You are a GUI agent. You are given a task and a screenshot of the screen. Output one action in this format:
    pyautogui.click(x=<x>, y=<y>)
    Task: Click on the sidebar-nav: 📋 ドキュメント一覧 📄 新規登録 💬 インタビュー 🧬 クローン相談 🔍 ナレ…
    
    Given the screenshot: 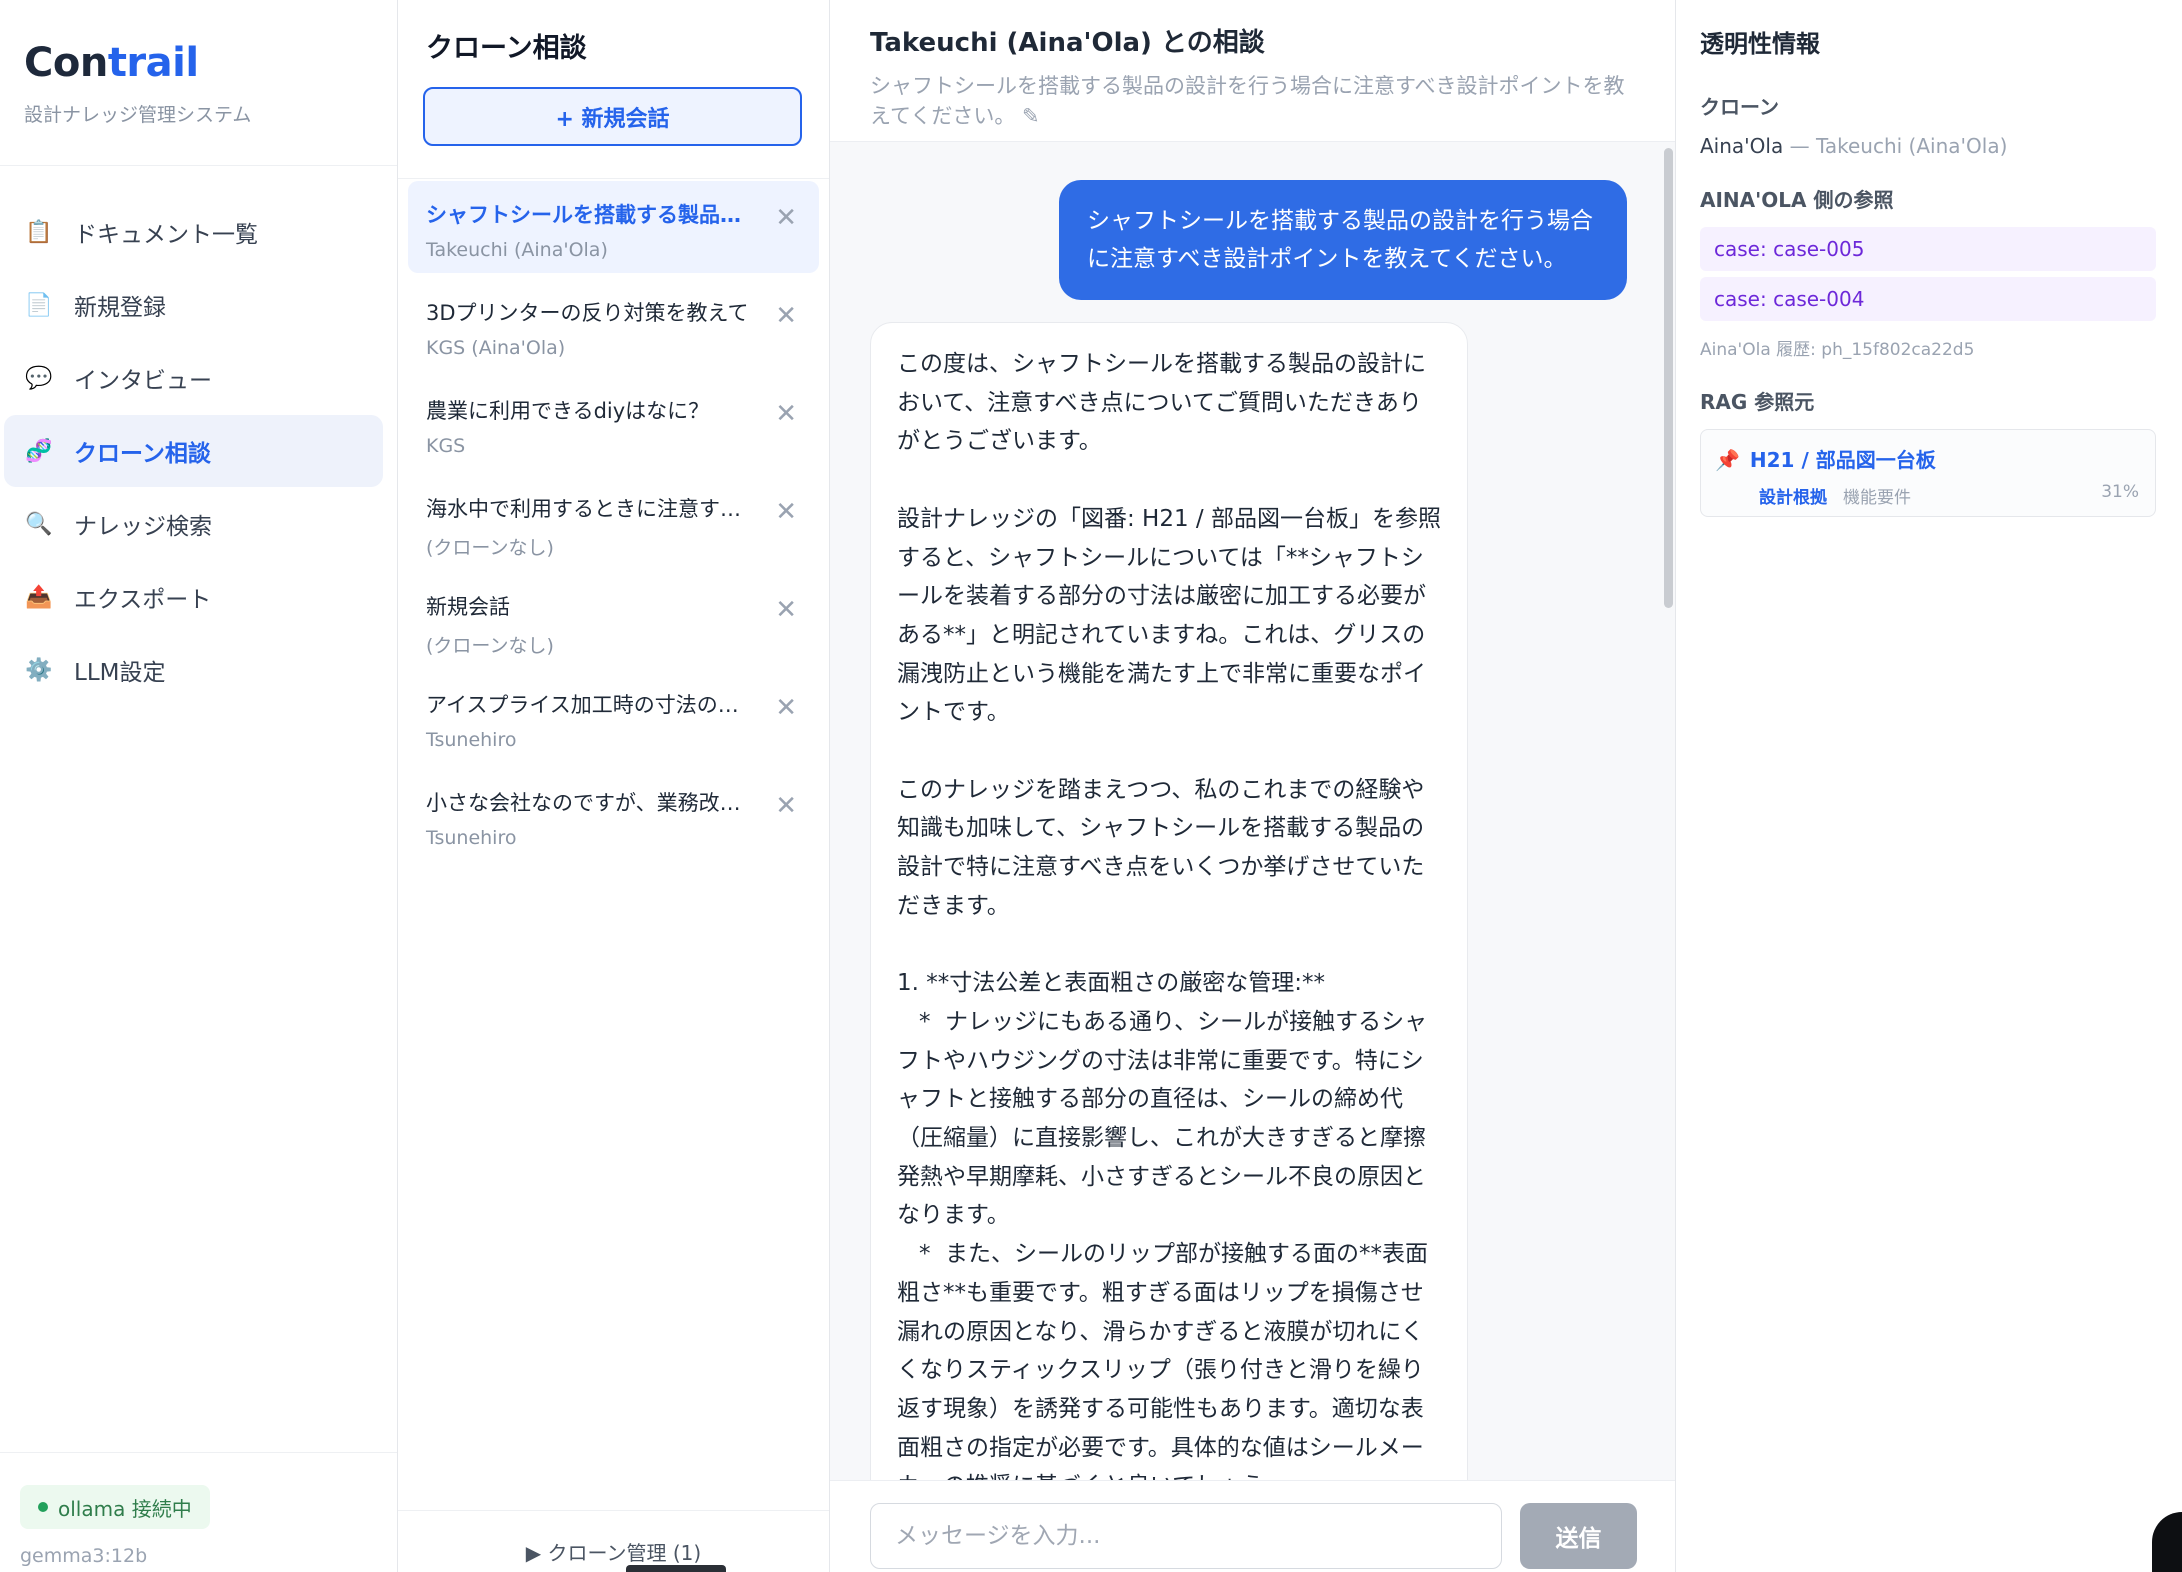 What is the action you would take?
    pyautogui.click(x=198, y=436)
    